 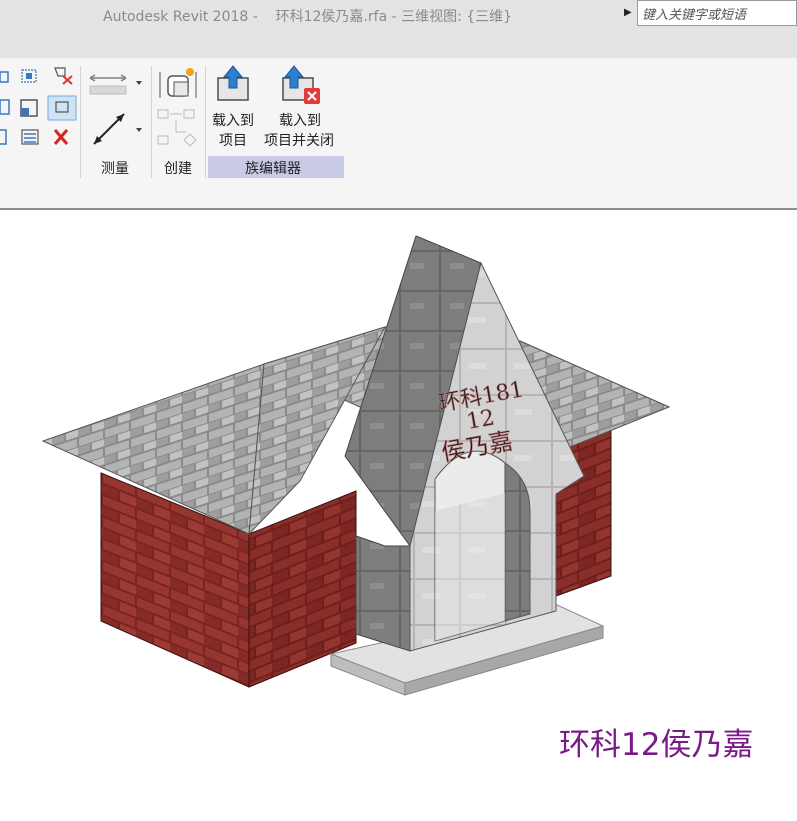 What do you see at coordinates (628, 12) in the screenshot?
I see `search-expand-icon: ▶` at bounding box center [628, 12].